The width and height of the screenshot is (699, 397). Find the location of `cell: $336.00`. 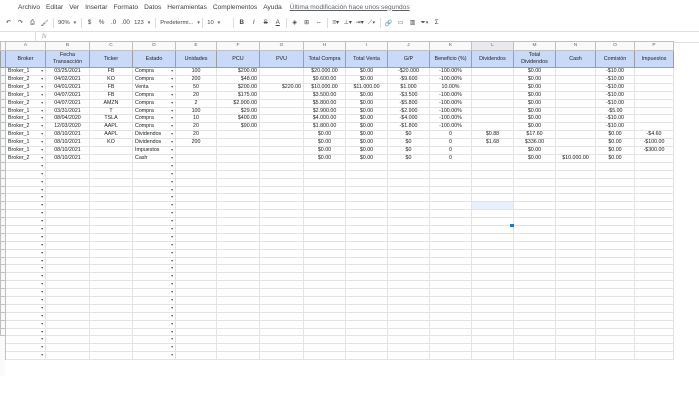

cell: $336.00 is located at coordinates (534, 143).